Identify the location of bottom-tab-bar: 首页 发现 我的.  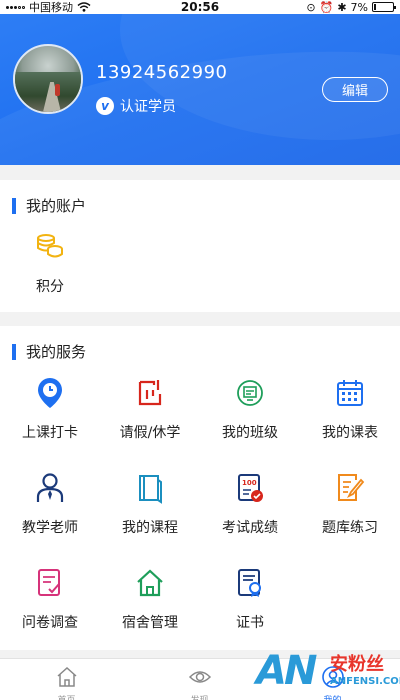
(200, 679).